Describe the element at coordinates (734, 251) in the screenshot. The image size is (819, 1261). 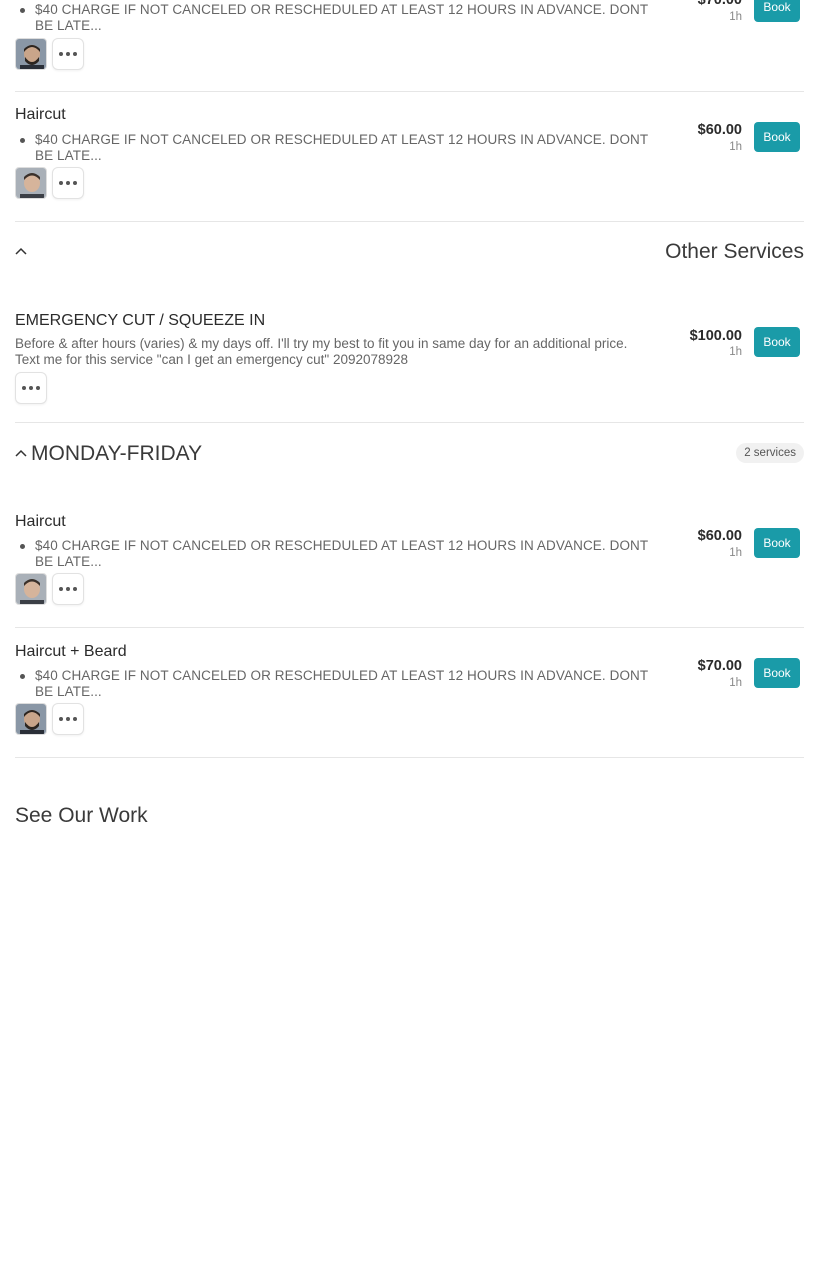
I see `category-title: Other Services` at that location.